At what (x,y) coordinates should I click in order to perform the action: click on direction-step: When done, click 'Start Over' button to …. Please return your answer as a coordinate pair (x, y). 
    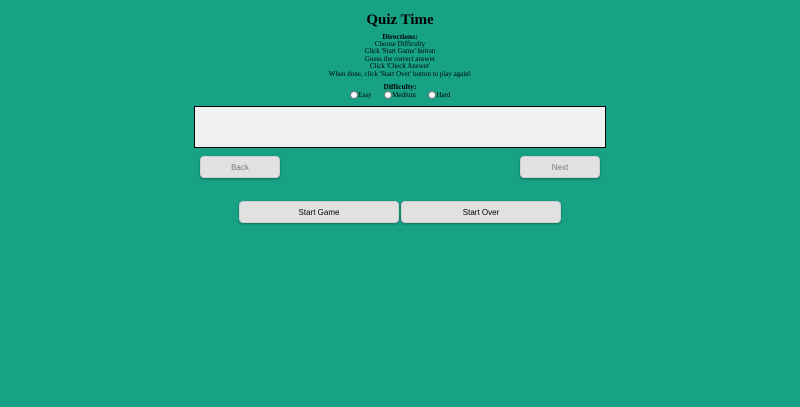
    Looking at the image, I should click on (400, 73).